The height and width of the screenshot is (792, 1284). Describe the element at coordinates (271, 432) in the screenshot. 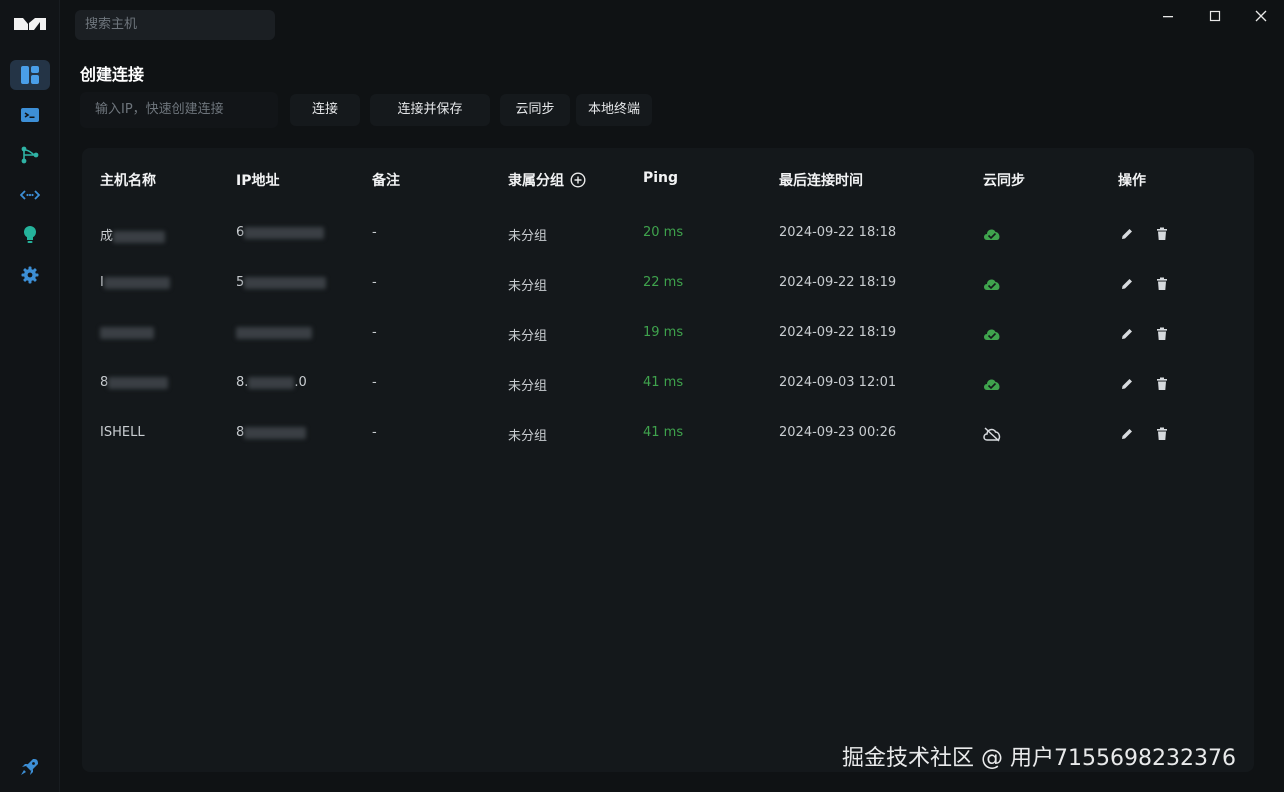

I see `host-ip: 8` at that location.